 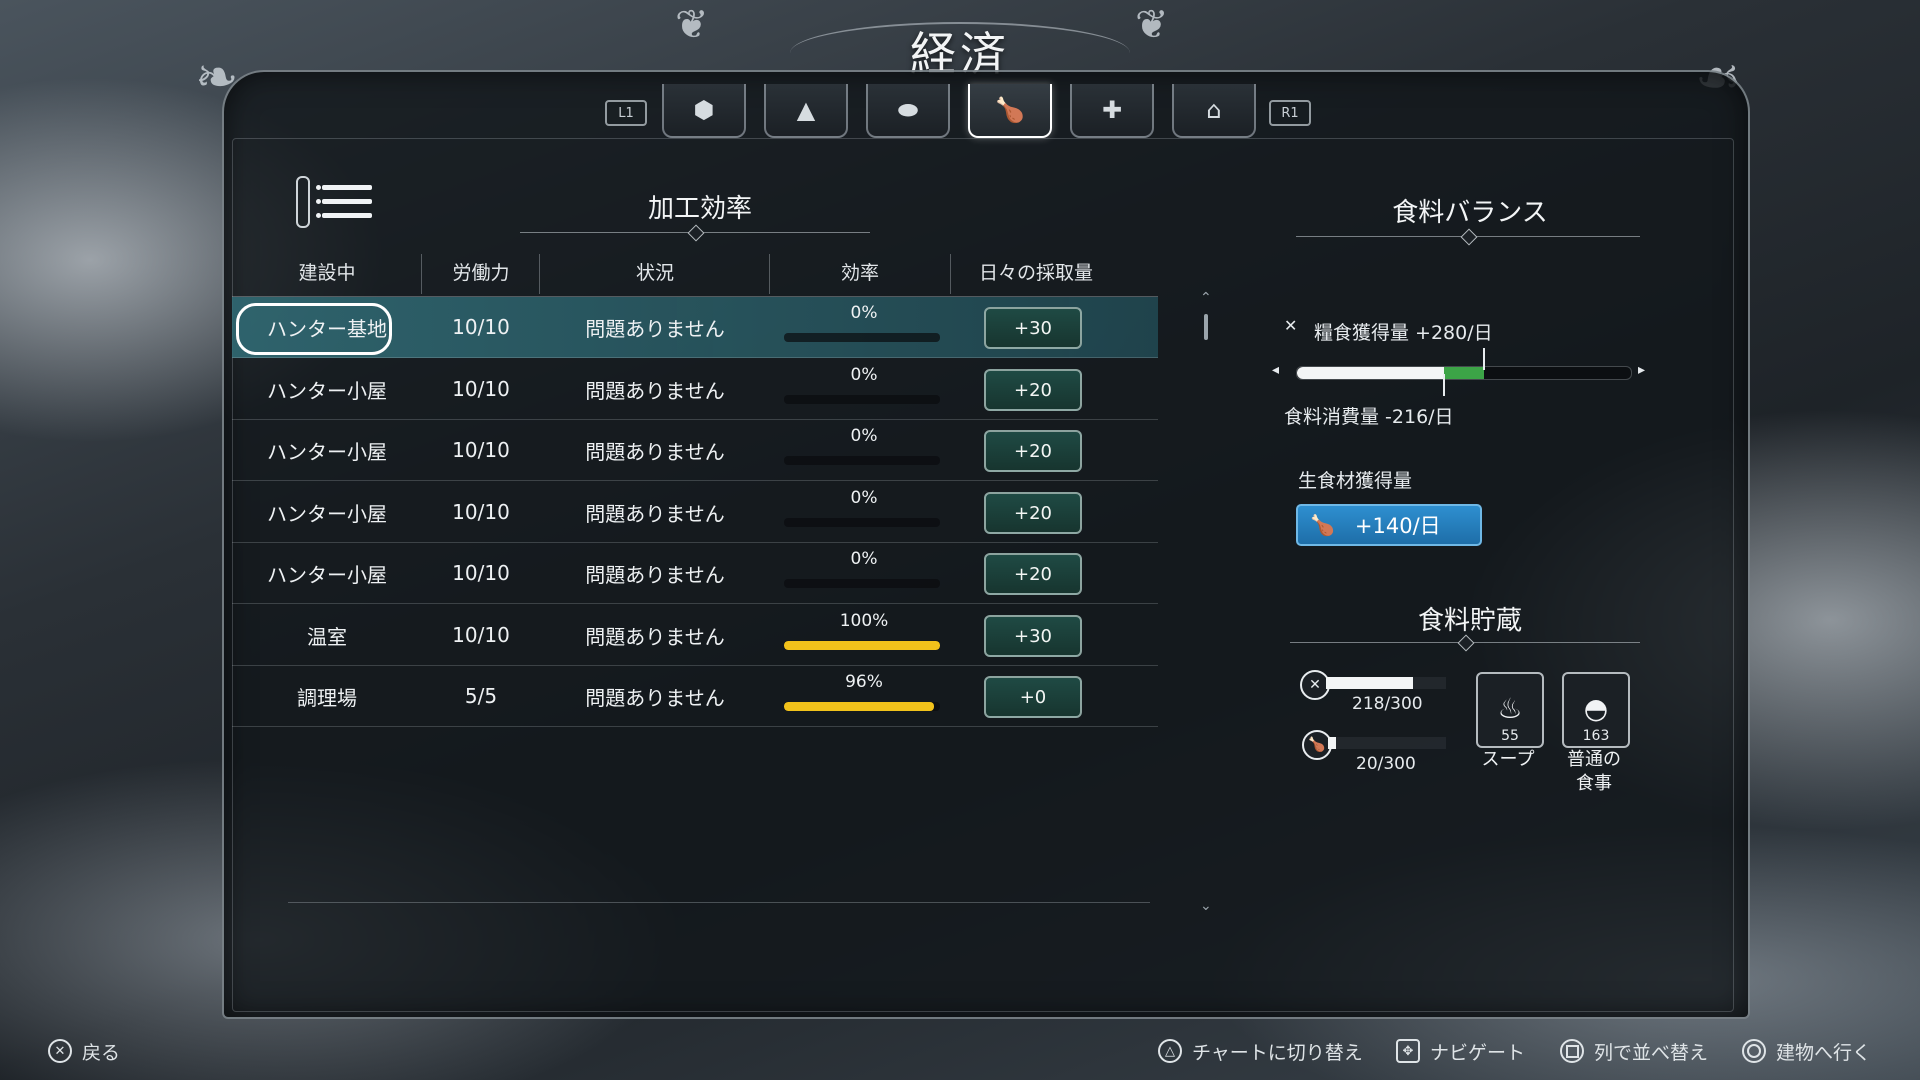 What do you see at coordinates (1408, 1051) in the screenshot?
I see `dpad-icon: ✥` at bounding box center [1408, 1051].